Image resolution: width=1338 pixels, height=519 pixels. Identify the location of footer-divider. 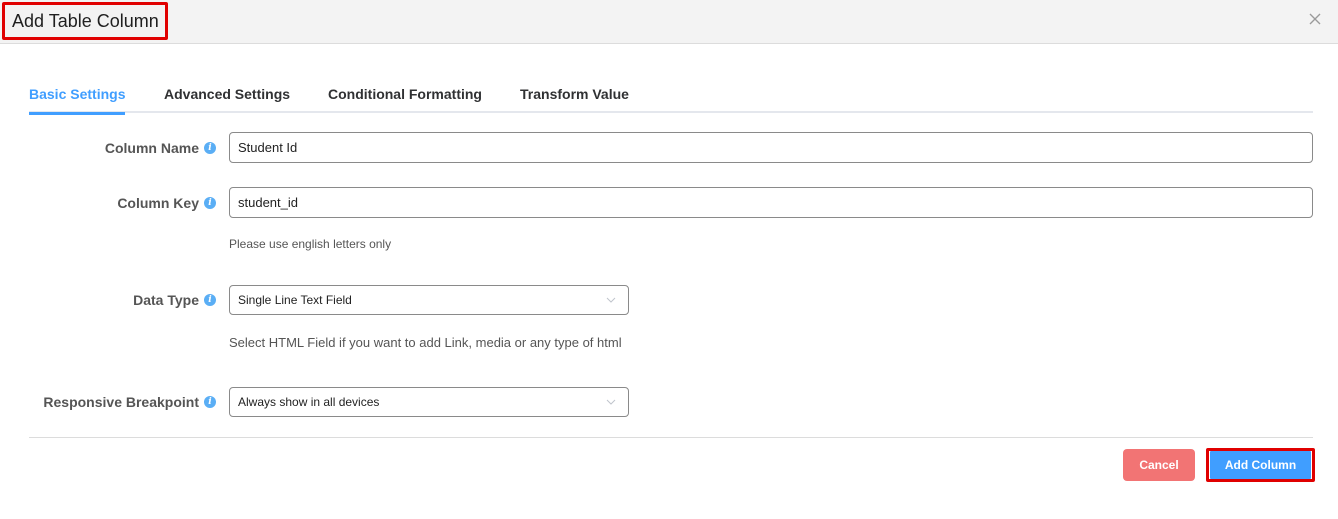
(671, 437).